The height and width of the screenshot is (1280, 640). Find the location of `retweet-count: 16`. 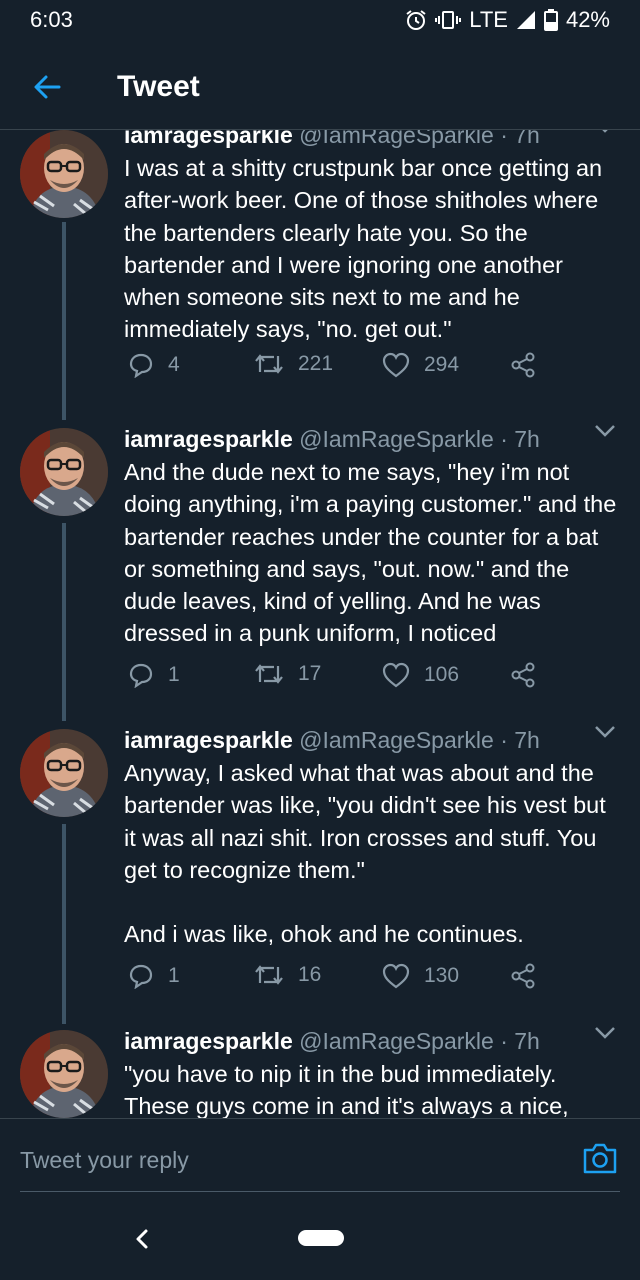

retweet-count: 16 is located at coordinates (310, 974).